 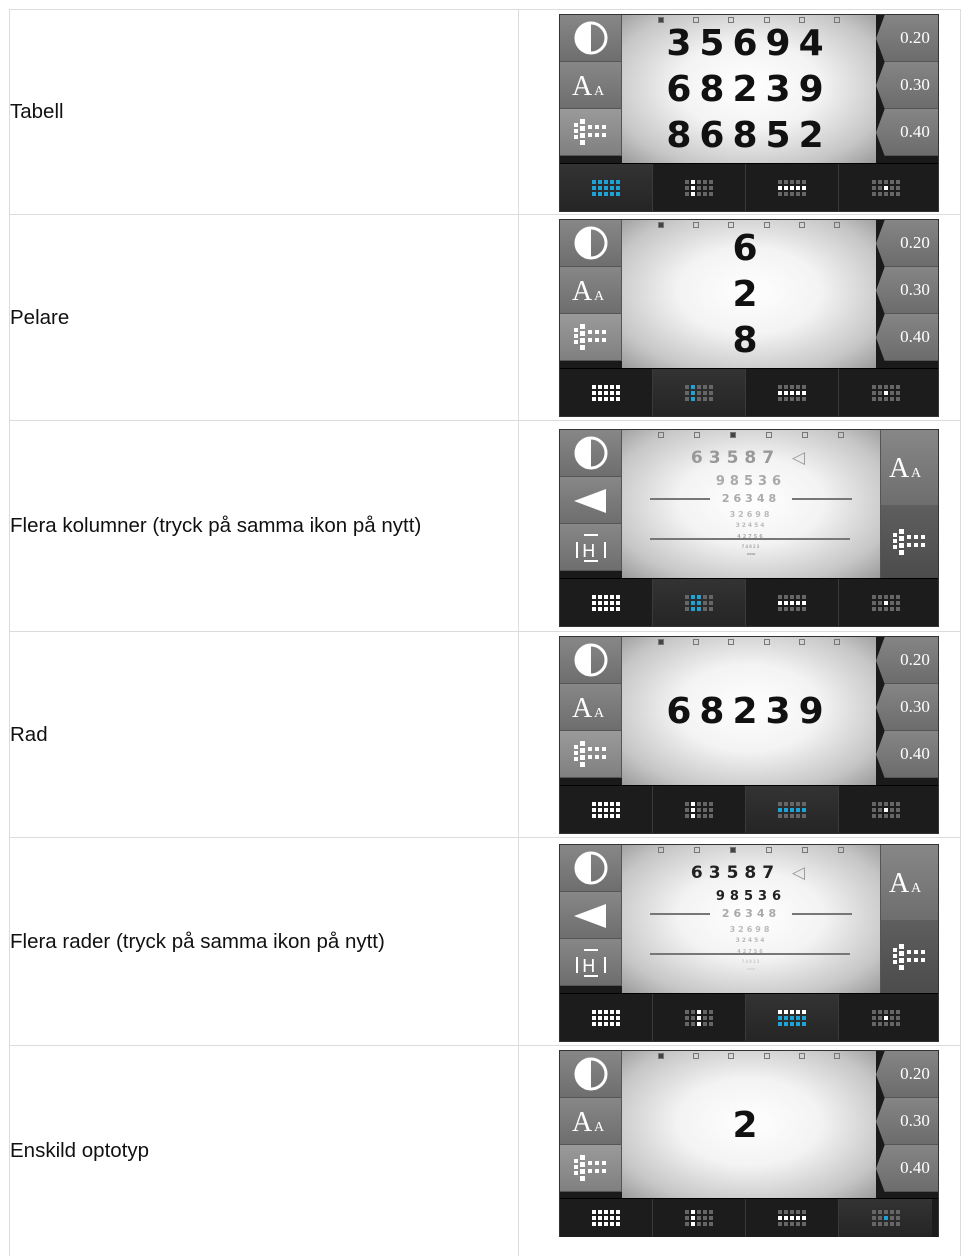 What do you see at coordinates (749, 113) in the screenshot?
I see `device-screen: AA 35694 68239 86852 0.20 0.30 0.40` at bounding box center [749, 113].